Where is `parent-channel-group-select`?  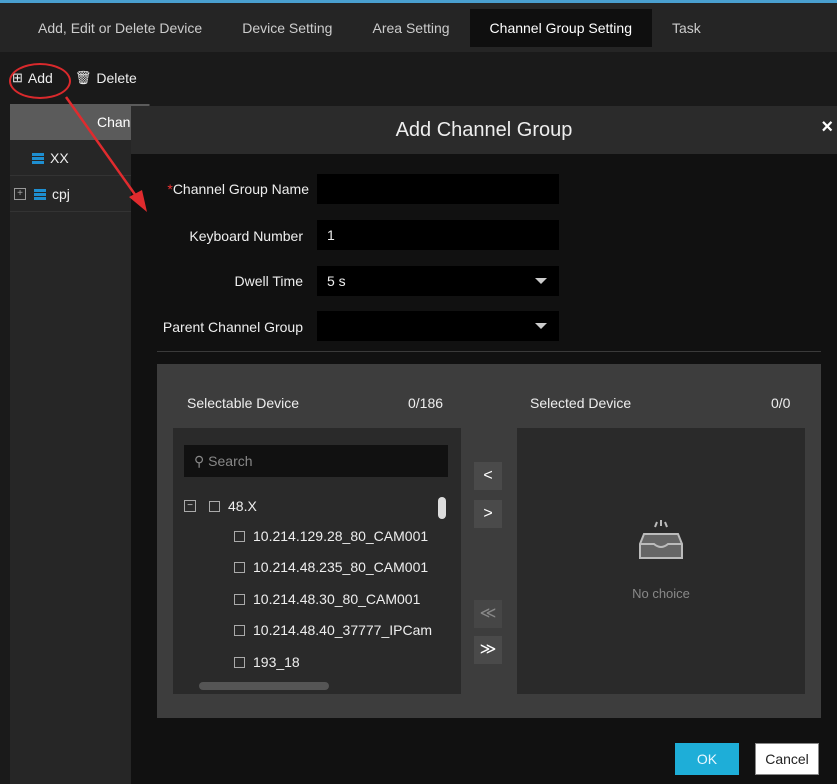
parent-channel-group-select is located at coordinates (438, 326).